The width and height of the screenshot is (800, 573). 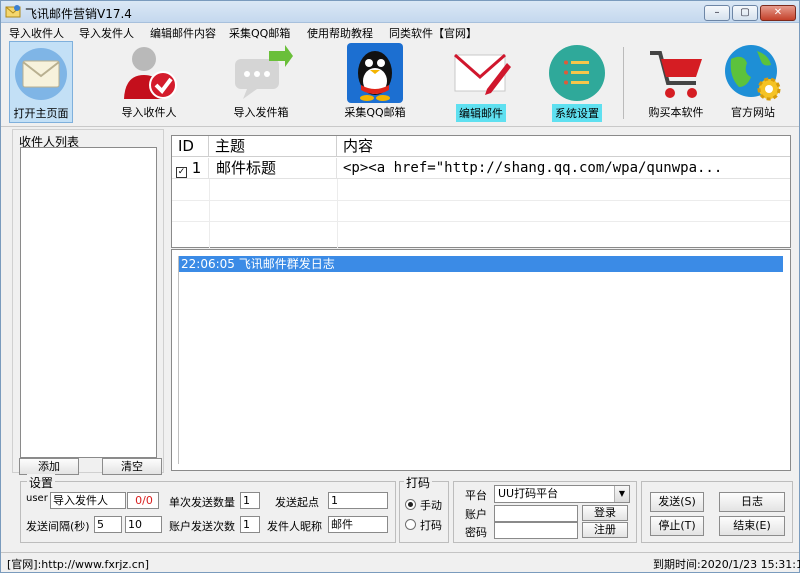 I want to click on menu-edit-mail: 编辑邮件内容, so click(x=183, y=33).